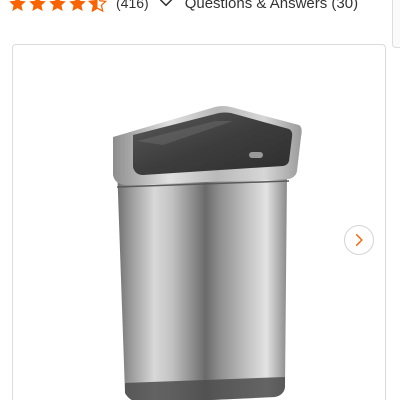  Describe the element at coordinates (97, 6) in the screenshot. I see `star-half-icon` at that location.